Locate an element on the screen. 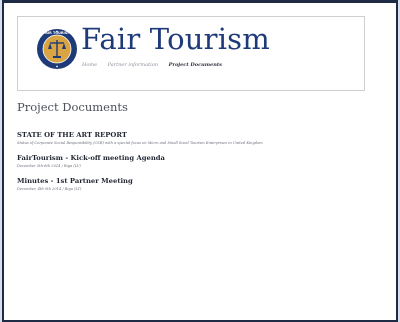 The height and width of the screenshot is (322, 400). nav-project-documents: Project Documents is located at coordinates (195, 65).